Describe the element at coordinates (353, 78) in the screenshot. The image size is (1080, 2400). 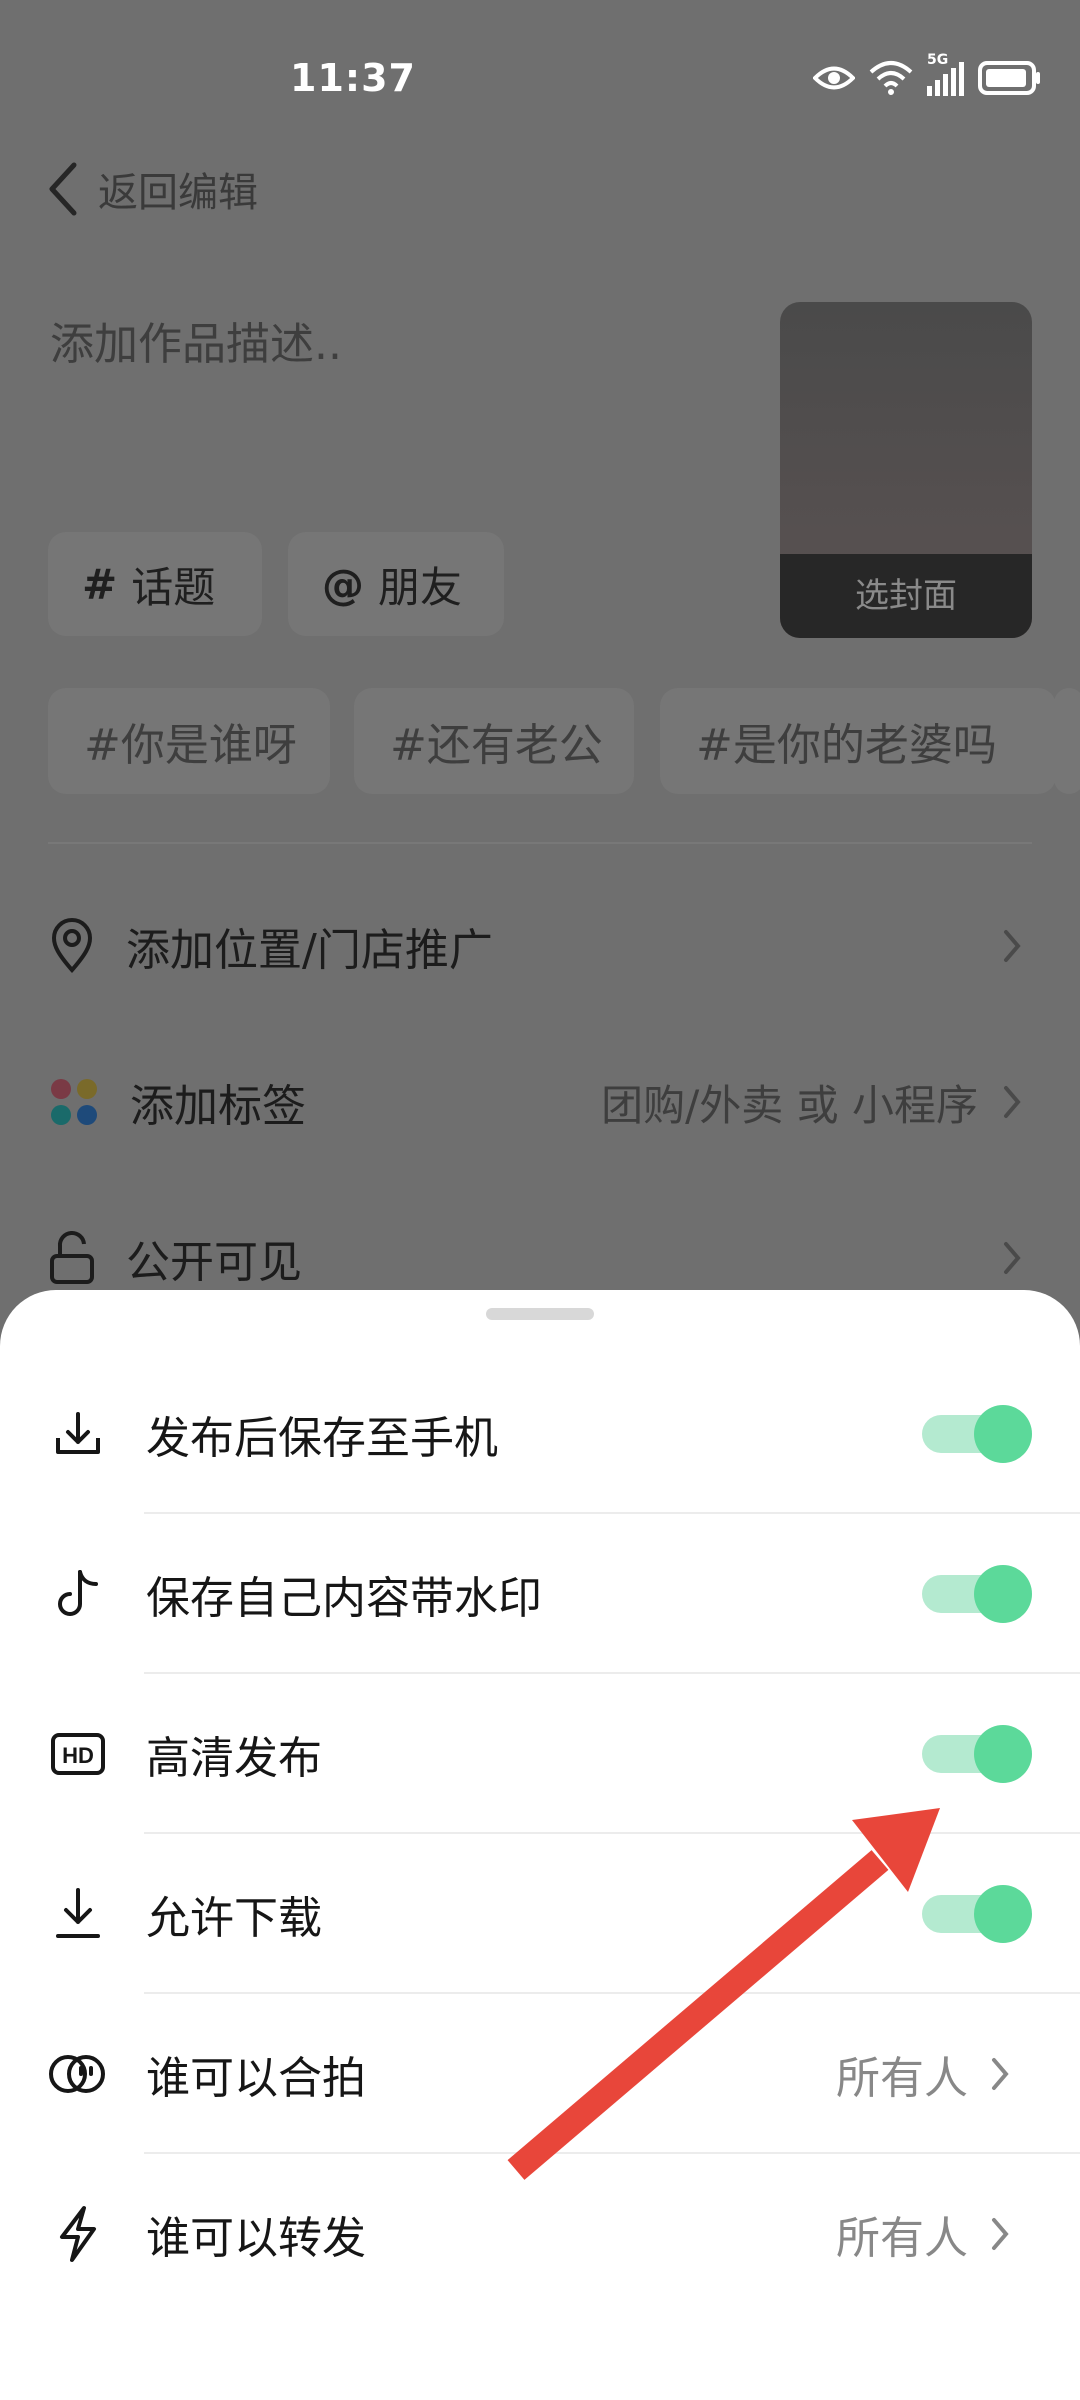
I see `status-time: 11:37` at that location.